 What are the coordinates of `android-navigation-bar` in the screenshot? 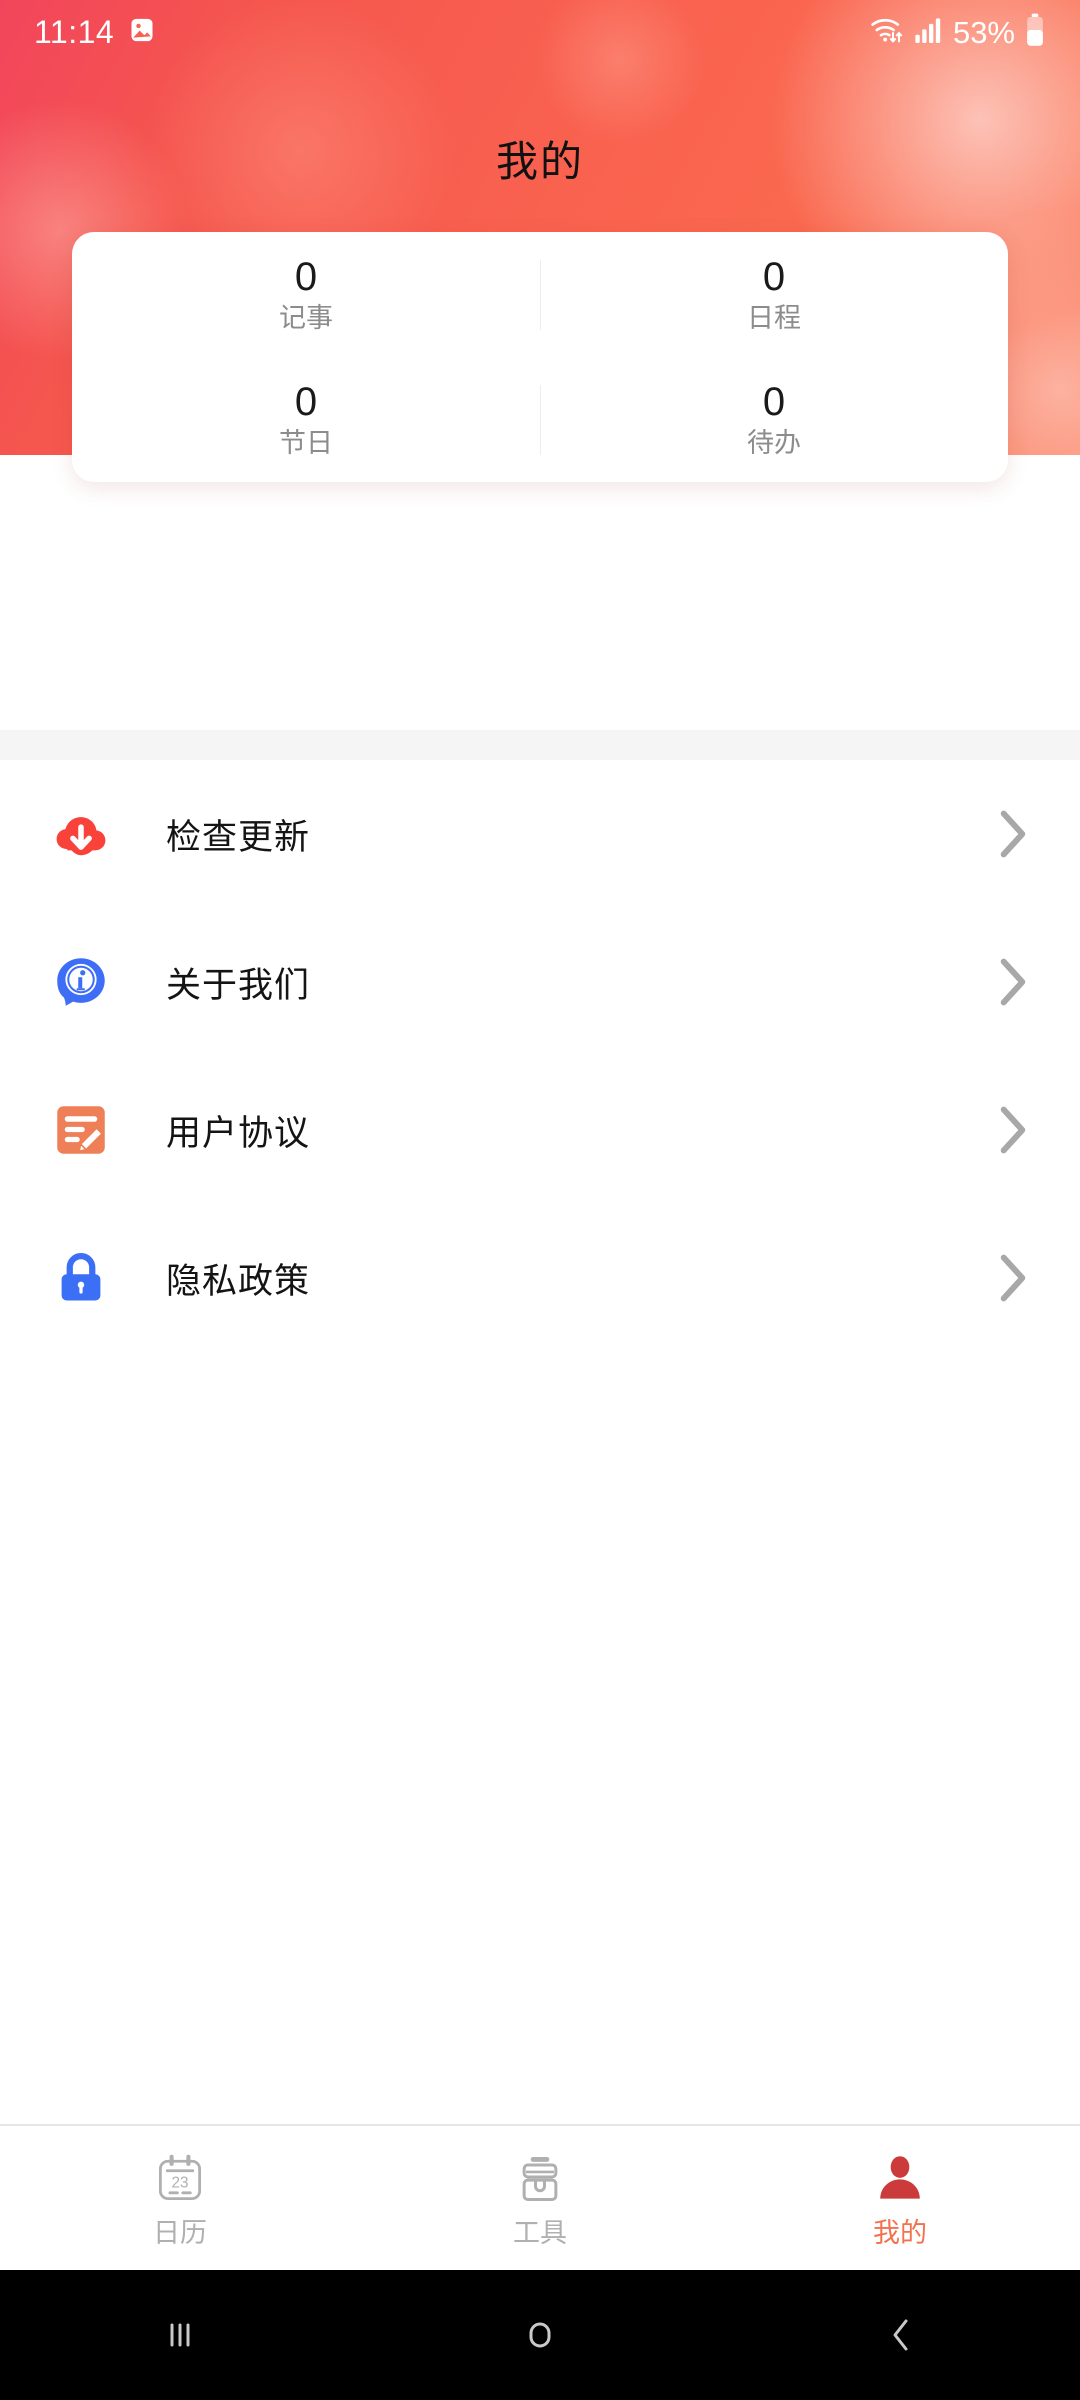 It's located at (540, 2335).